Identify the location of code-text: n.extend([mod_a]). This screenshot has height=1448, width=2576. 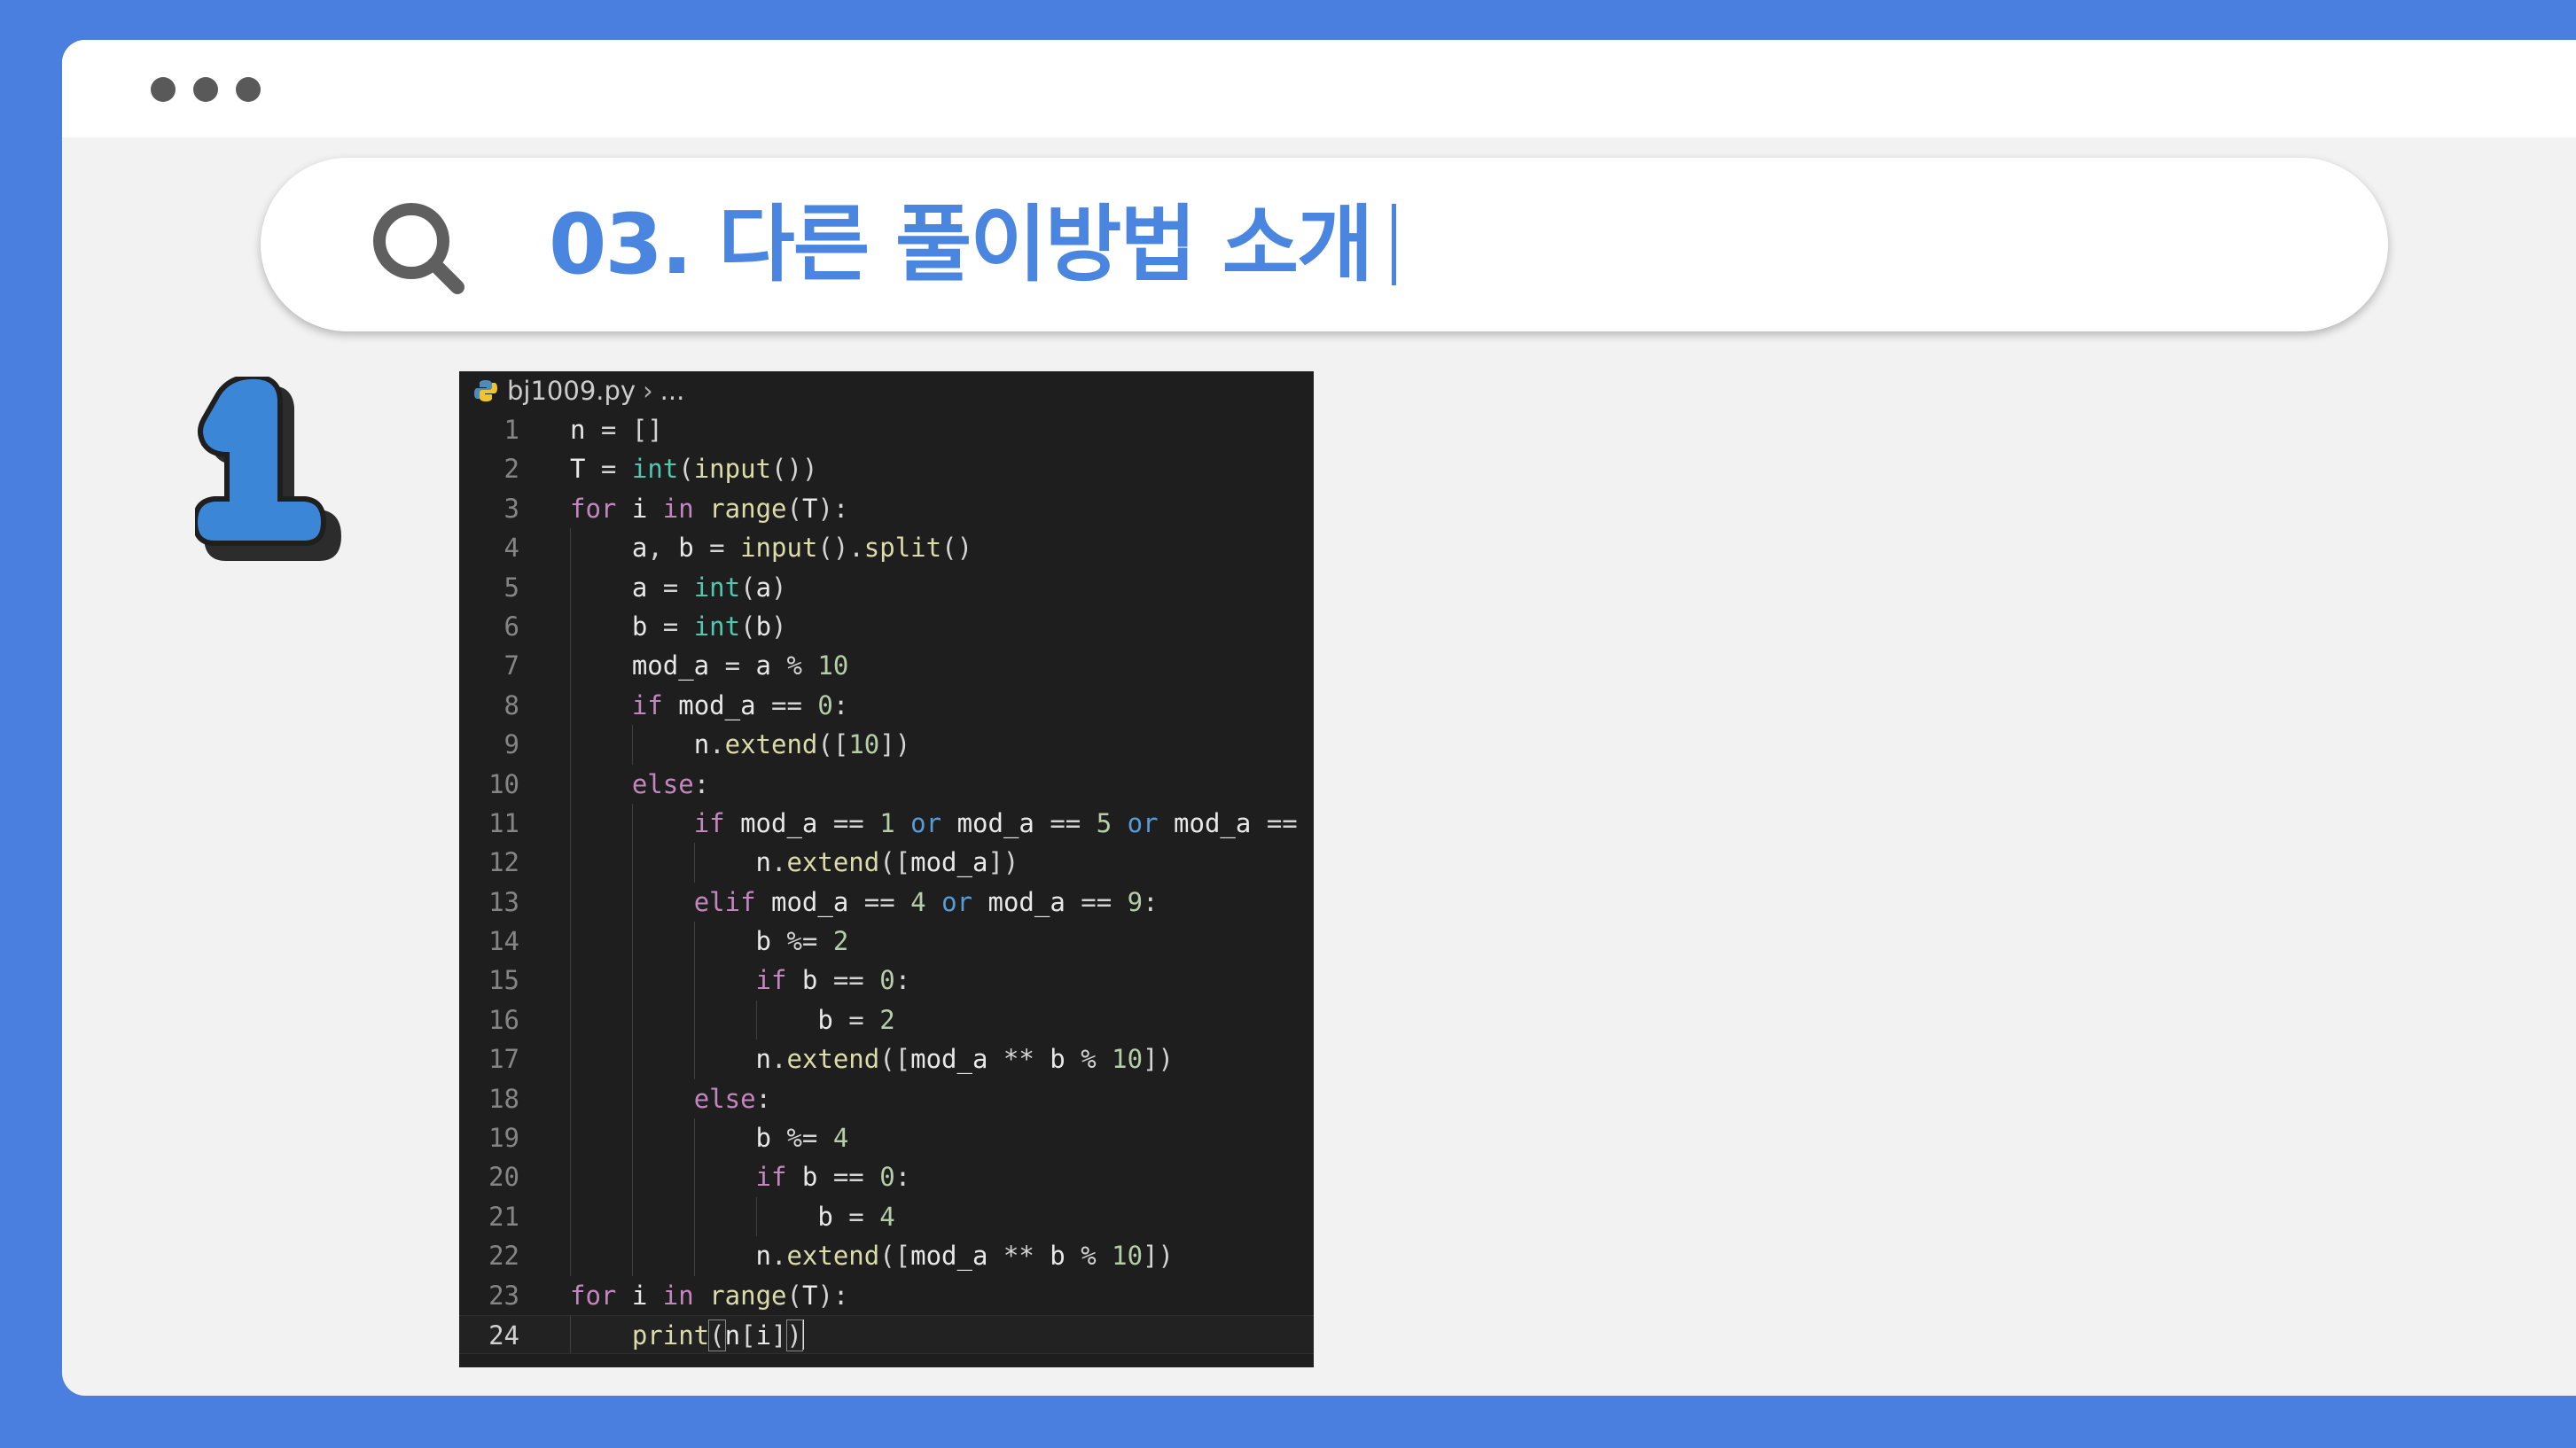
(887, 862).